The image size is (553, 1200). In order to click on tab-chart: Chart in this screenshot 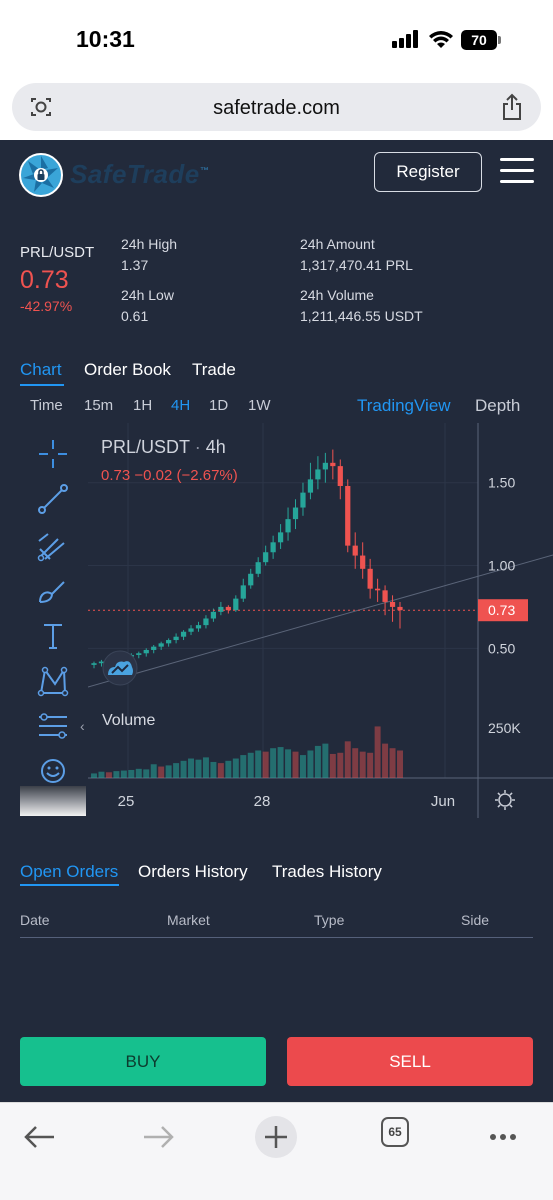, I will do `click(41, 370)`.